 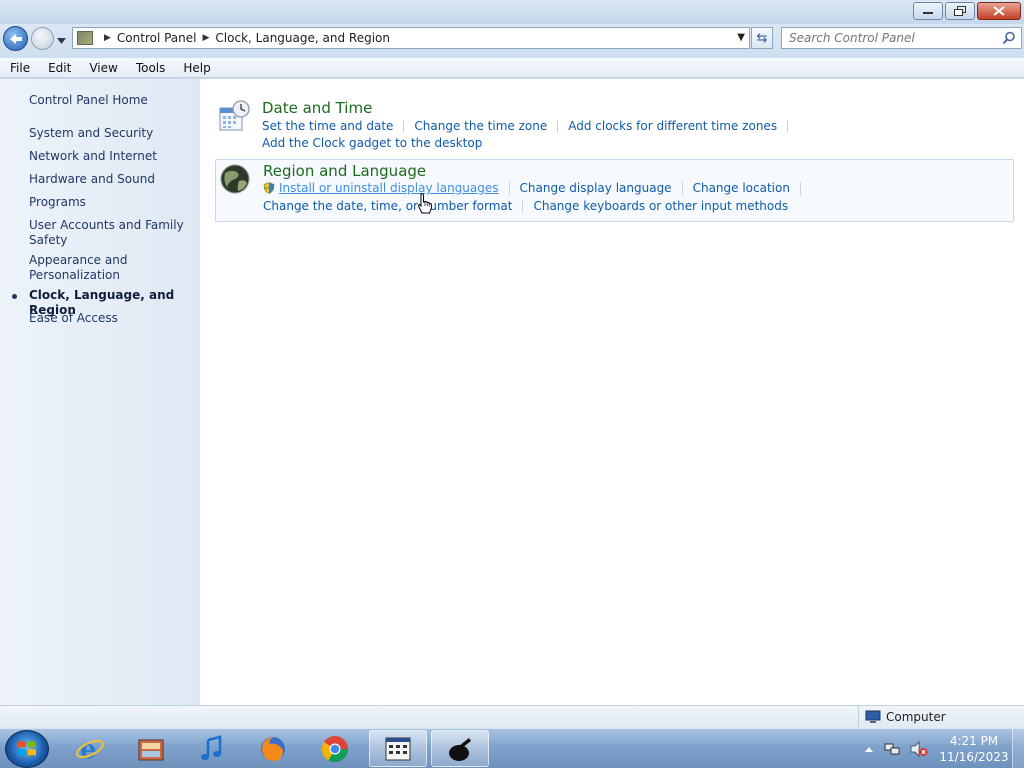 I want to click on clock-date: 11/16/2023, so click(x=974, y=757).